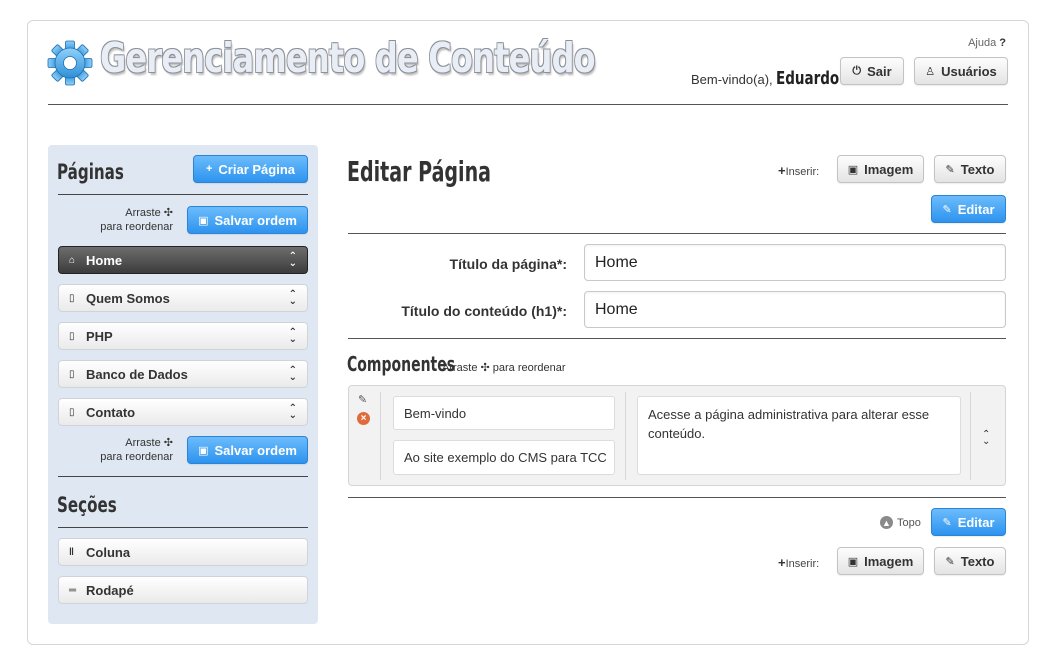  I want to click on sections-title: Seções, so click(87, 505).